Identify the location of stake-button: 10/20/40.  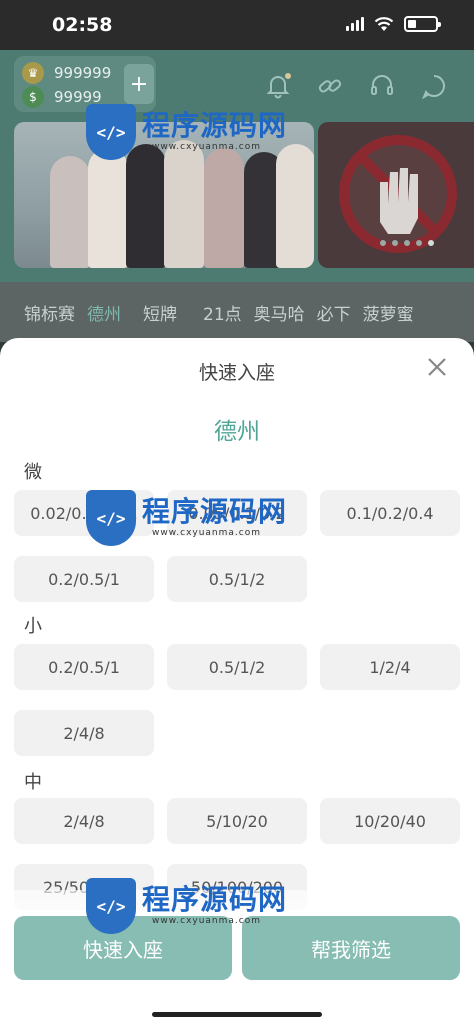
(390, 821).